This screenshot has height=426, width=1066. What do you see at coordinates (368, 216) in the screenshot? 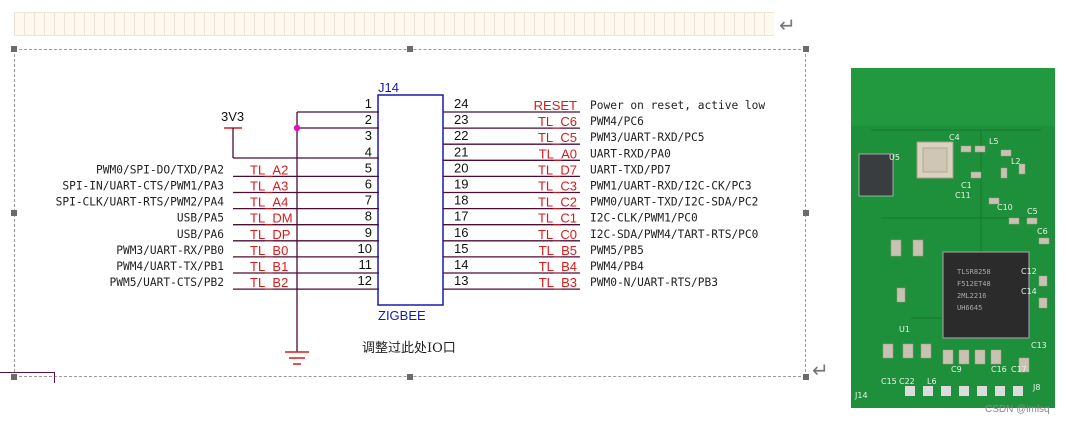
I see `pin-number: 8` at bounding box center [368, 216].